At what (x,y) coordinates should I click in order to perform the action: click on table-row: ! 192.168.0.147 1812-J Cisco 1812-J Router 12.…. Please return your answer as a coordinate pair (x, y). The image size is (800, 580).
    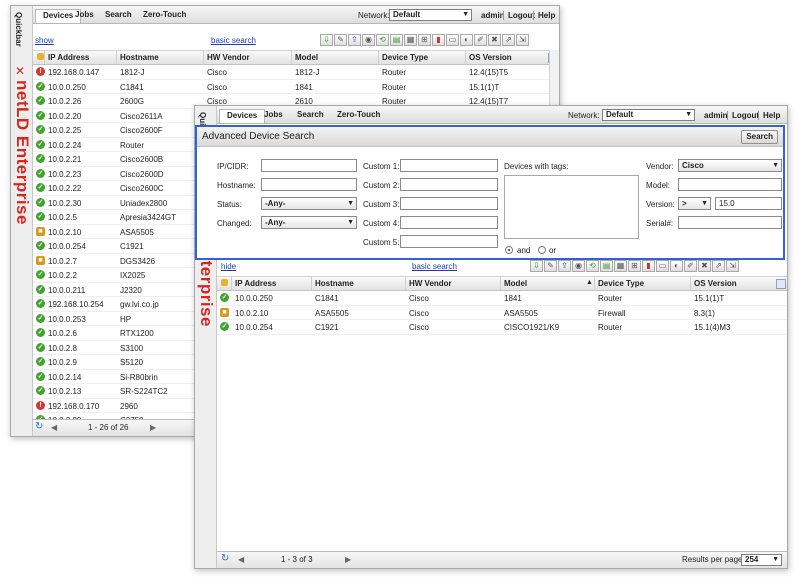
    Looking at the image, I should click on (296, 72).